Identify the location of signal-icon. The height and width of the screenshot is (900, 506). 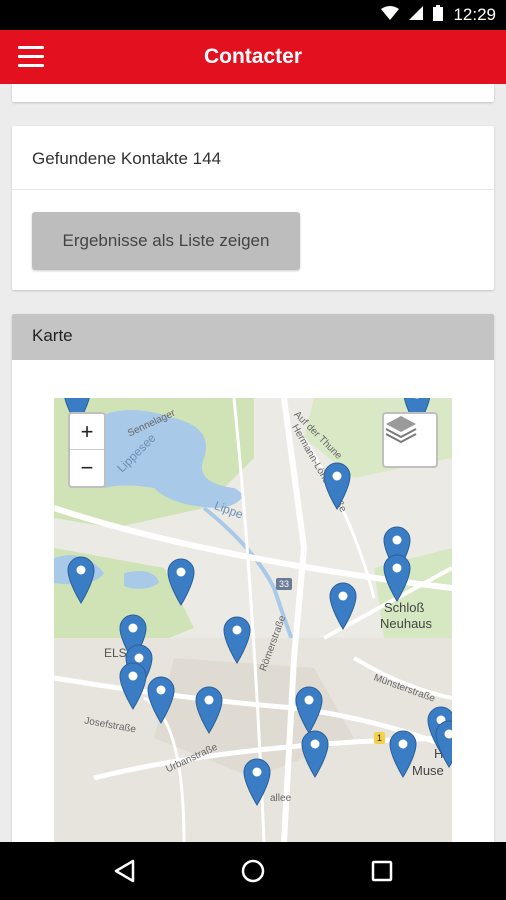
(416, 15).